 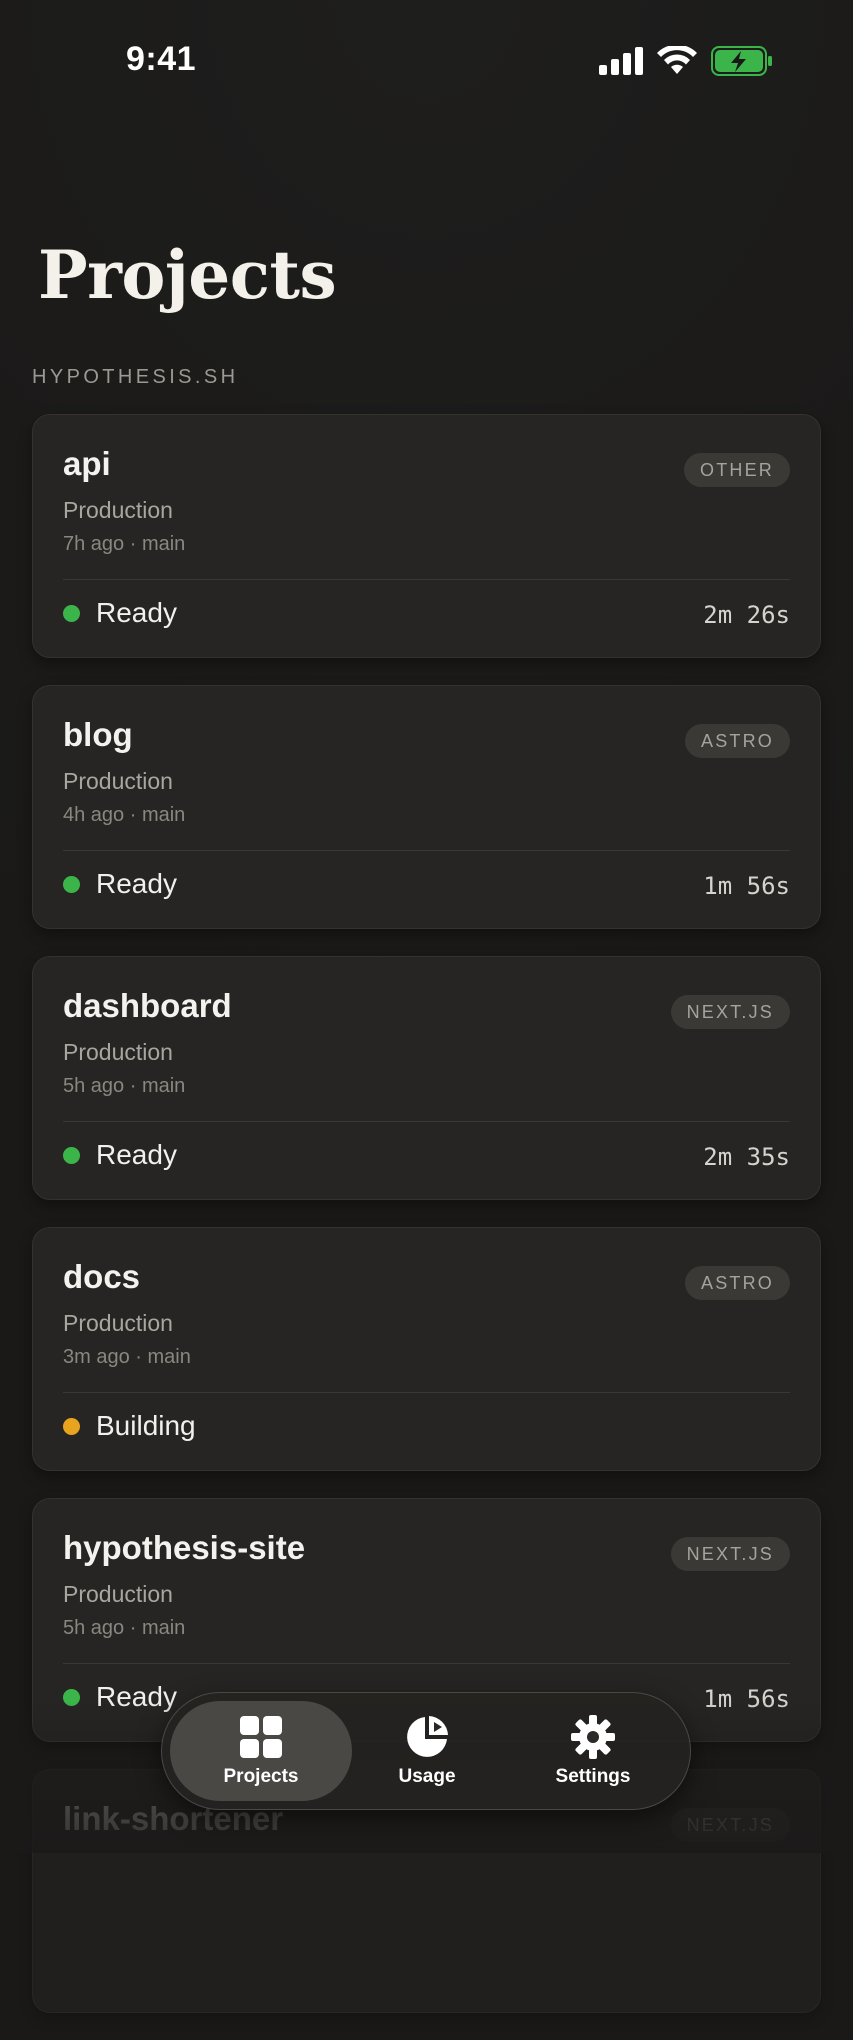 What do you see at coordinates (124, 544) in the screenshot?
I see `project-meta: 7h ago · main` at bounding box center [124, 544].